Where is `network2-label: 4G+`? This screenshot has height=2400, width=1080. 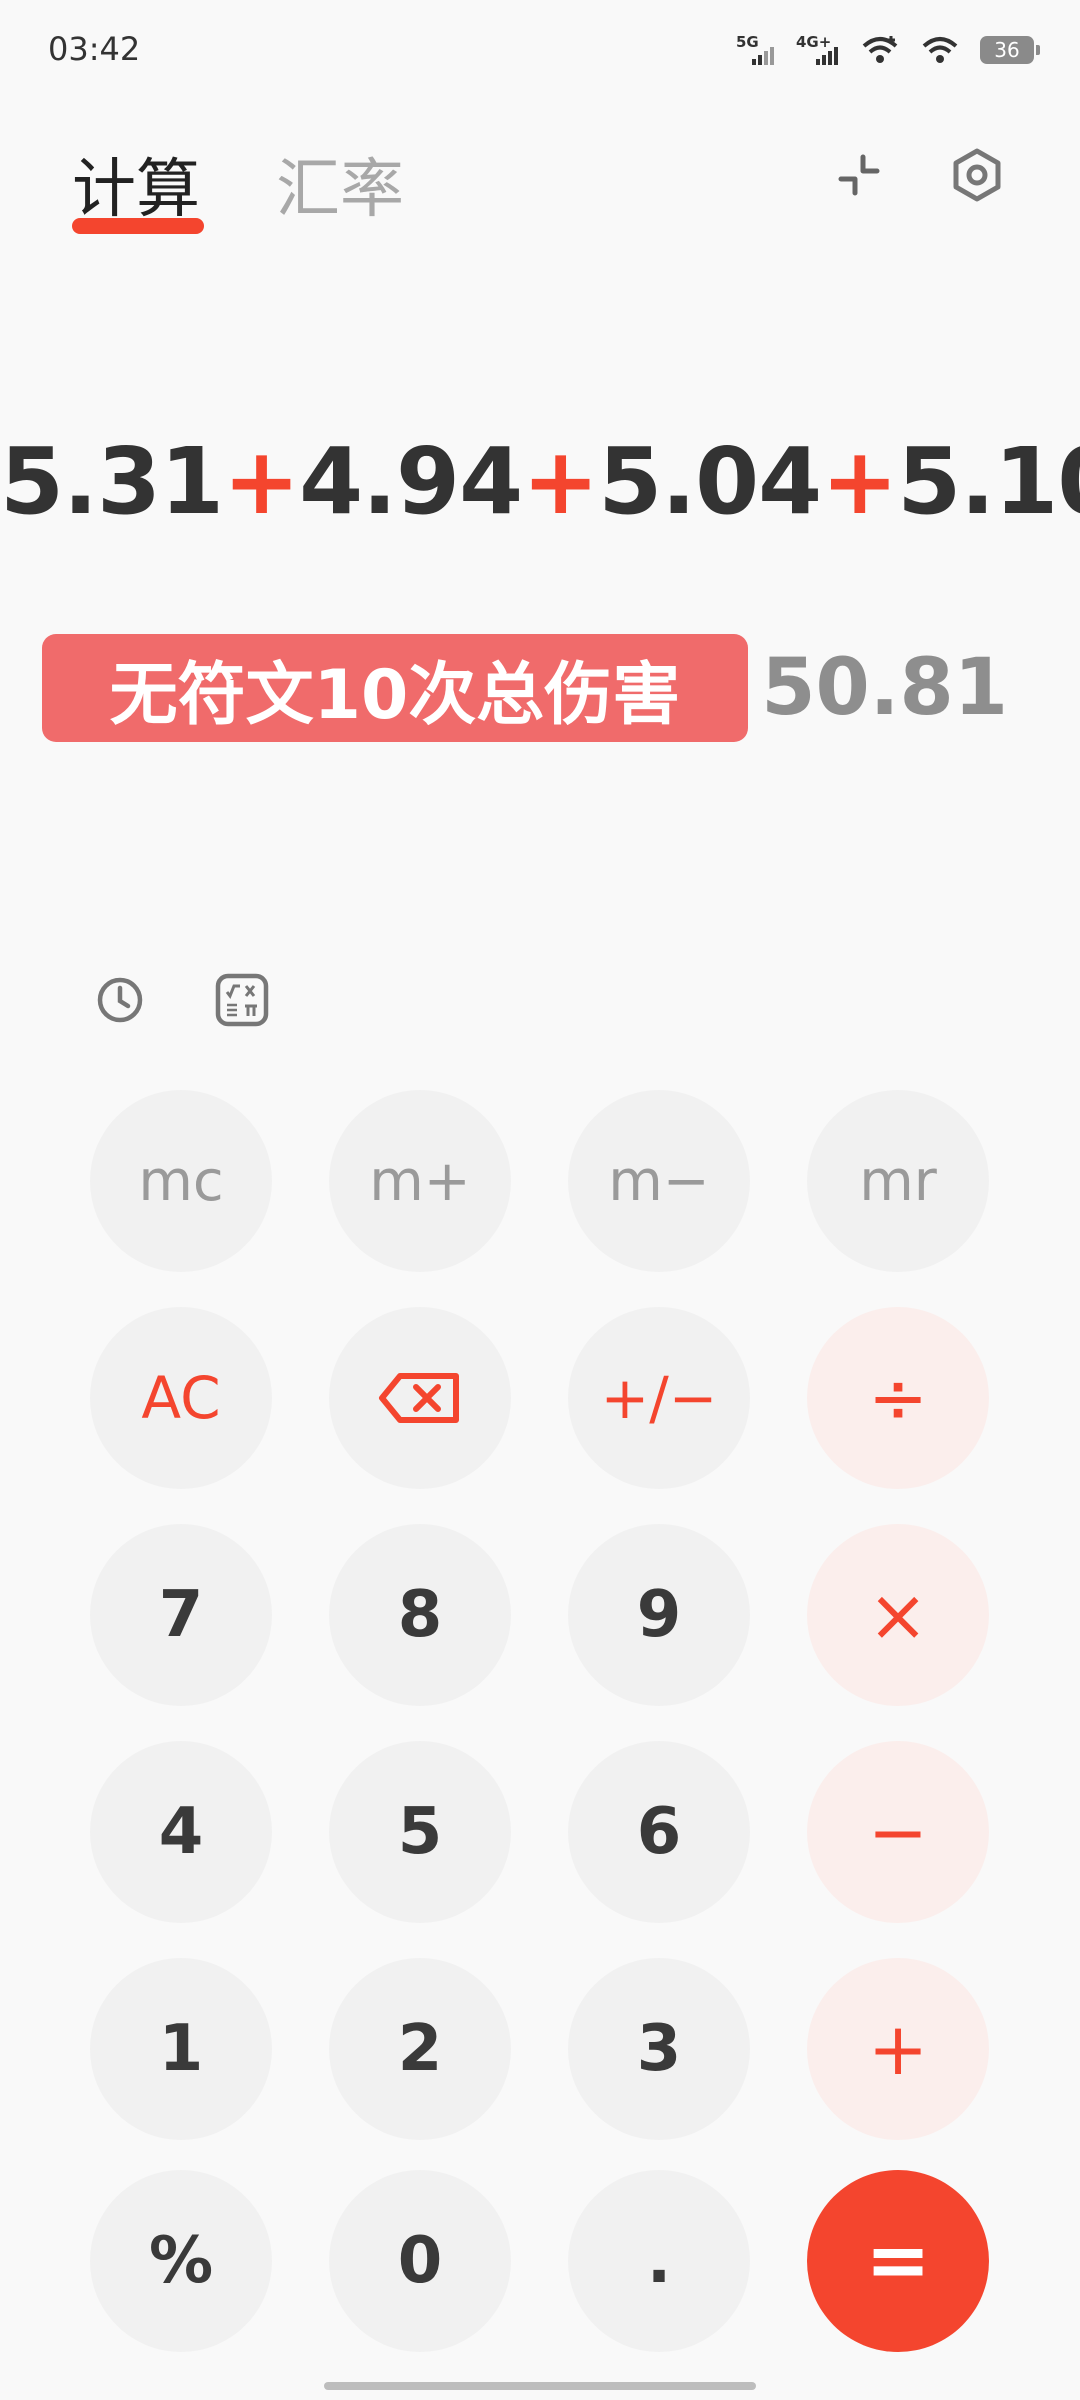
network2-label: 4G+ is located at coordinates (813, 42).